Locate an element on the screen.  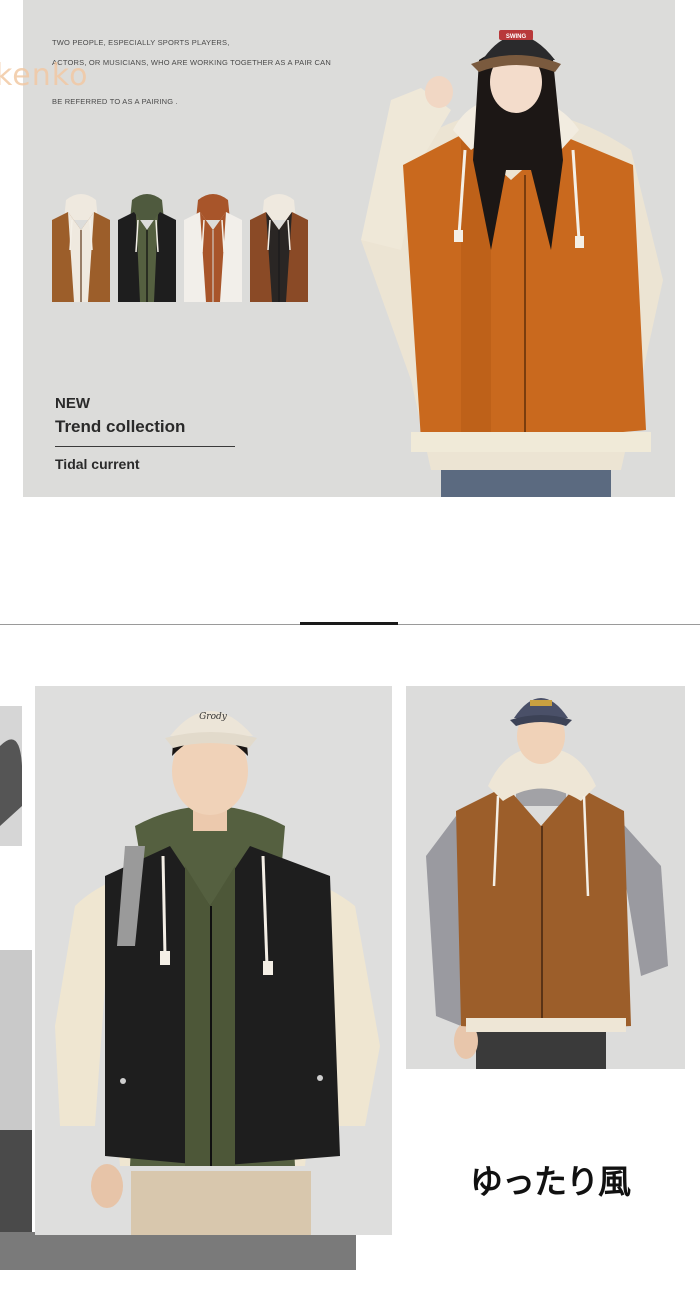
collection-subtitle: Tidal current is located at coordinates (97, 464).